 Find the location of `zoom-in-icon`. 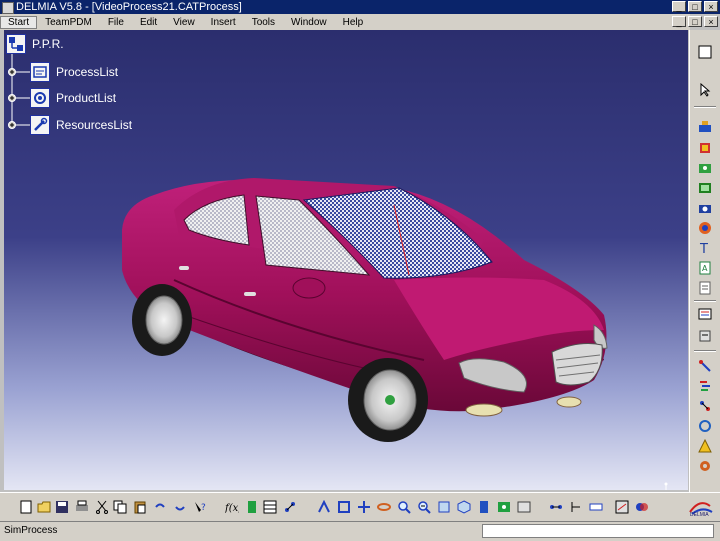

zoom-in-icon is located at coordinates (404, 507).